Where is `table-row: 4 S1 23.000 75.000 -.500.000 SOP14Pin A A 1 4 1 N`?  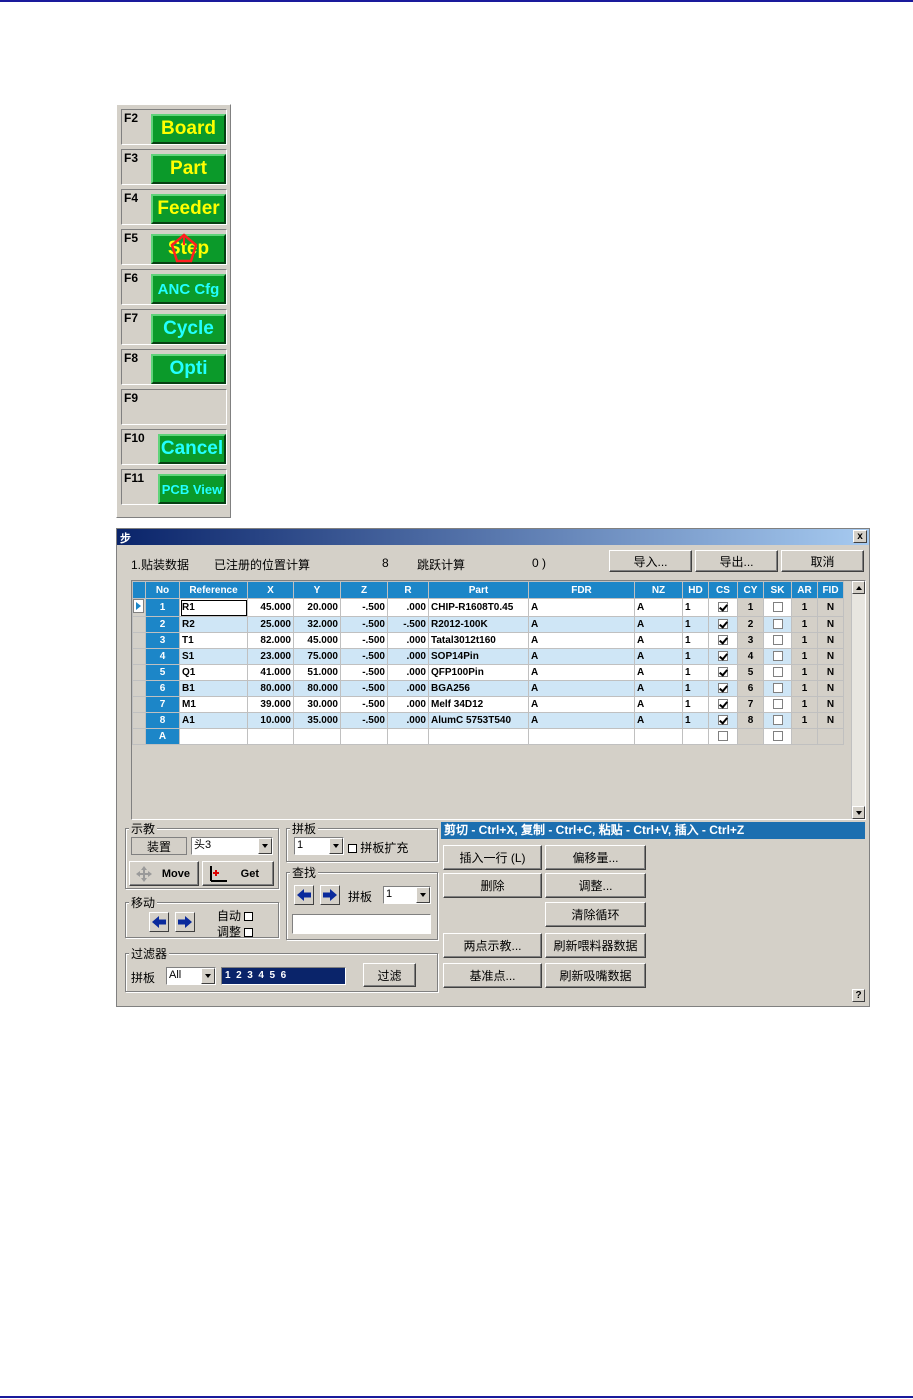 table-row: 4 S1 23.000 75.000 -.500.000 SOP14Pin A A 1 4 1 N is located at coordinates (488, 656).